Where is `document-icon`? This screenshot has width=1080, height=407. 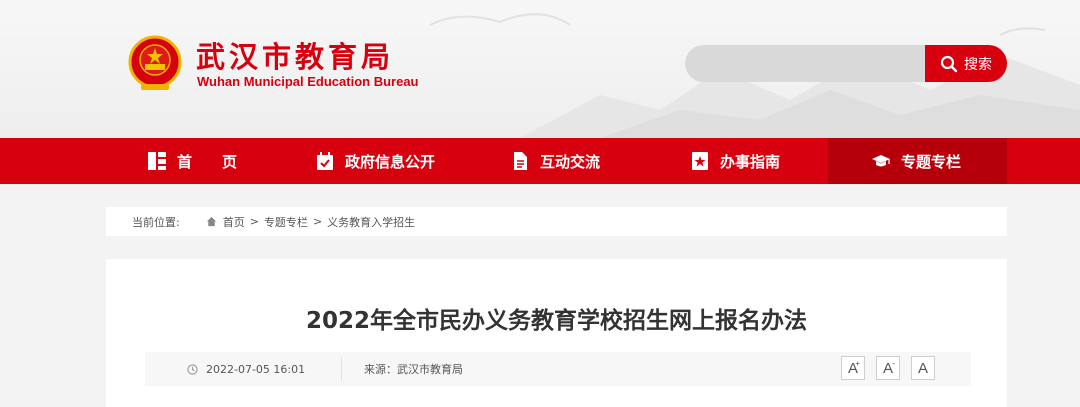 document-icon is located at coordinates (520, 161).